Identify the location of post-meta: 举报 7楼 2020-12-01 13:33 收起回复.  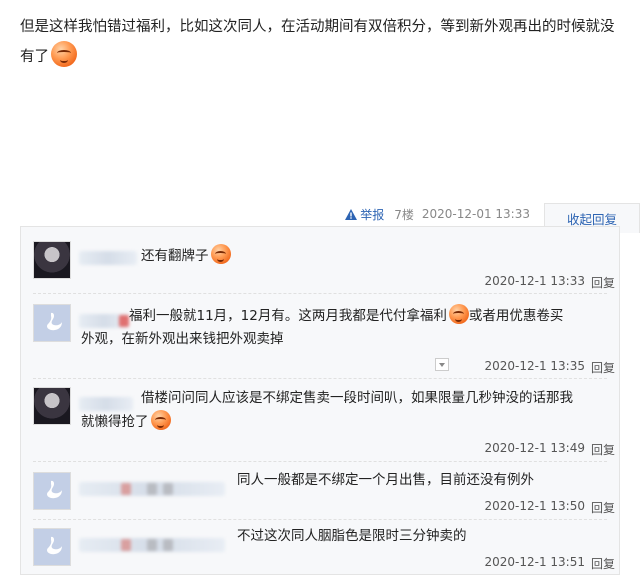
(492, 218).